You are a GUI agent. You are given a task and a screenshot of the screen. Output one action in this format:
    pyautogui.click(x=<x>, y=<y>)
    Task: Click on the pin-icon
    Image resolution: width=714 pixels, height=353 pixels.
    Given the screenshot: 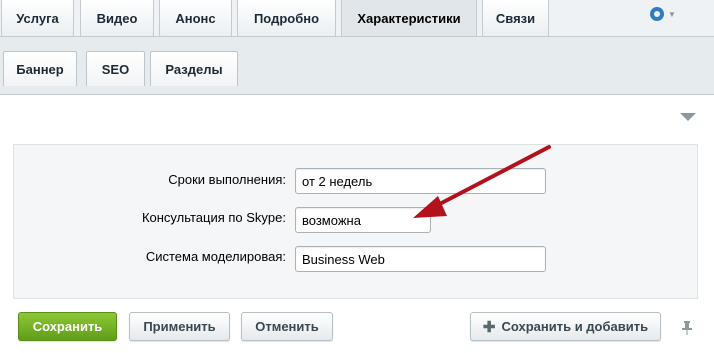 What is the action you would take?
    pyautogui.click(x=687, y=328)
    